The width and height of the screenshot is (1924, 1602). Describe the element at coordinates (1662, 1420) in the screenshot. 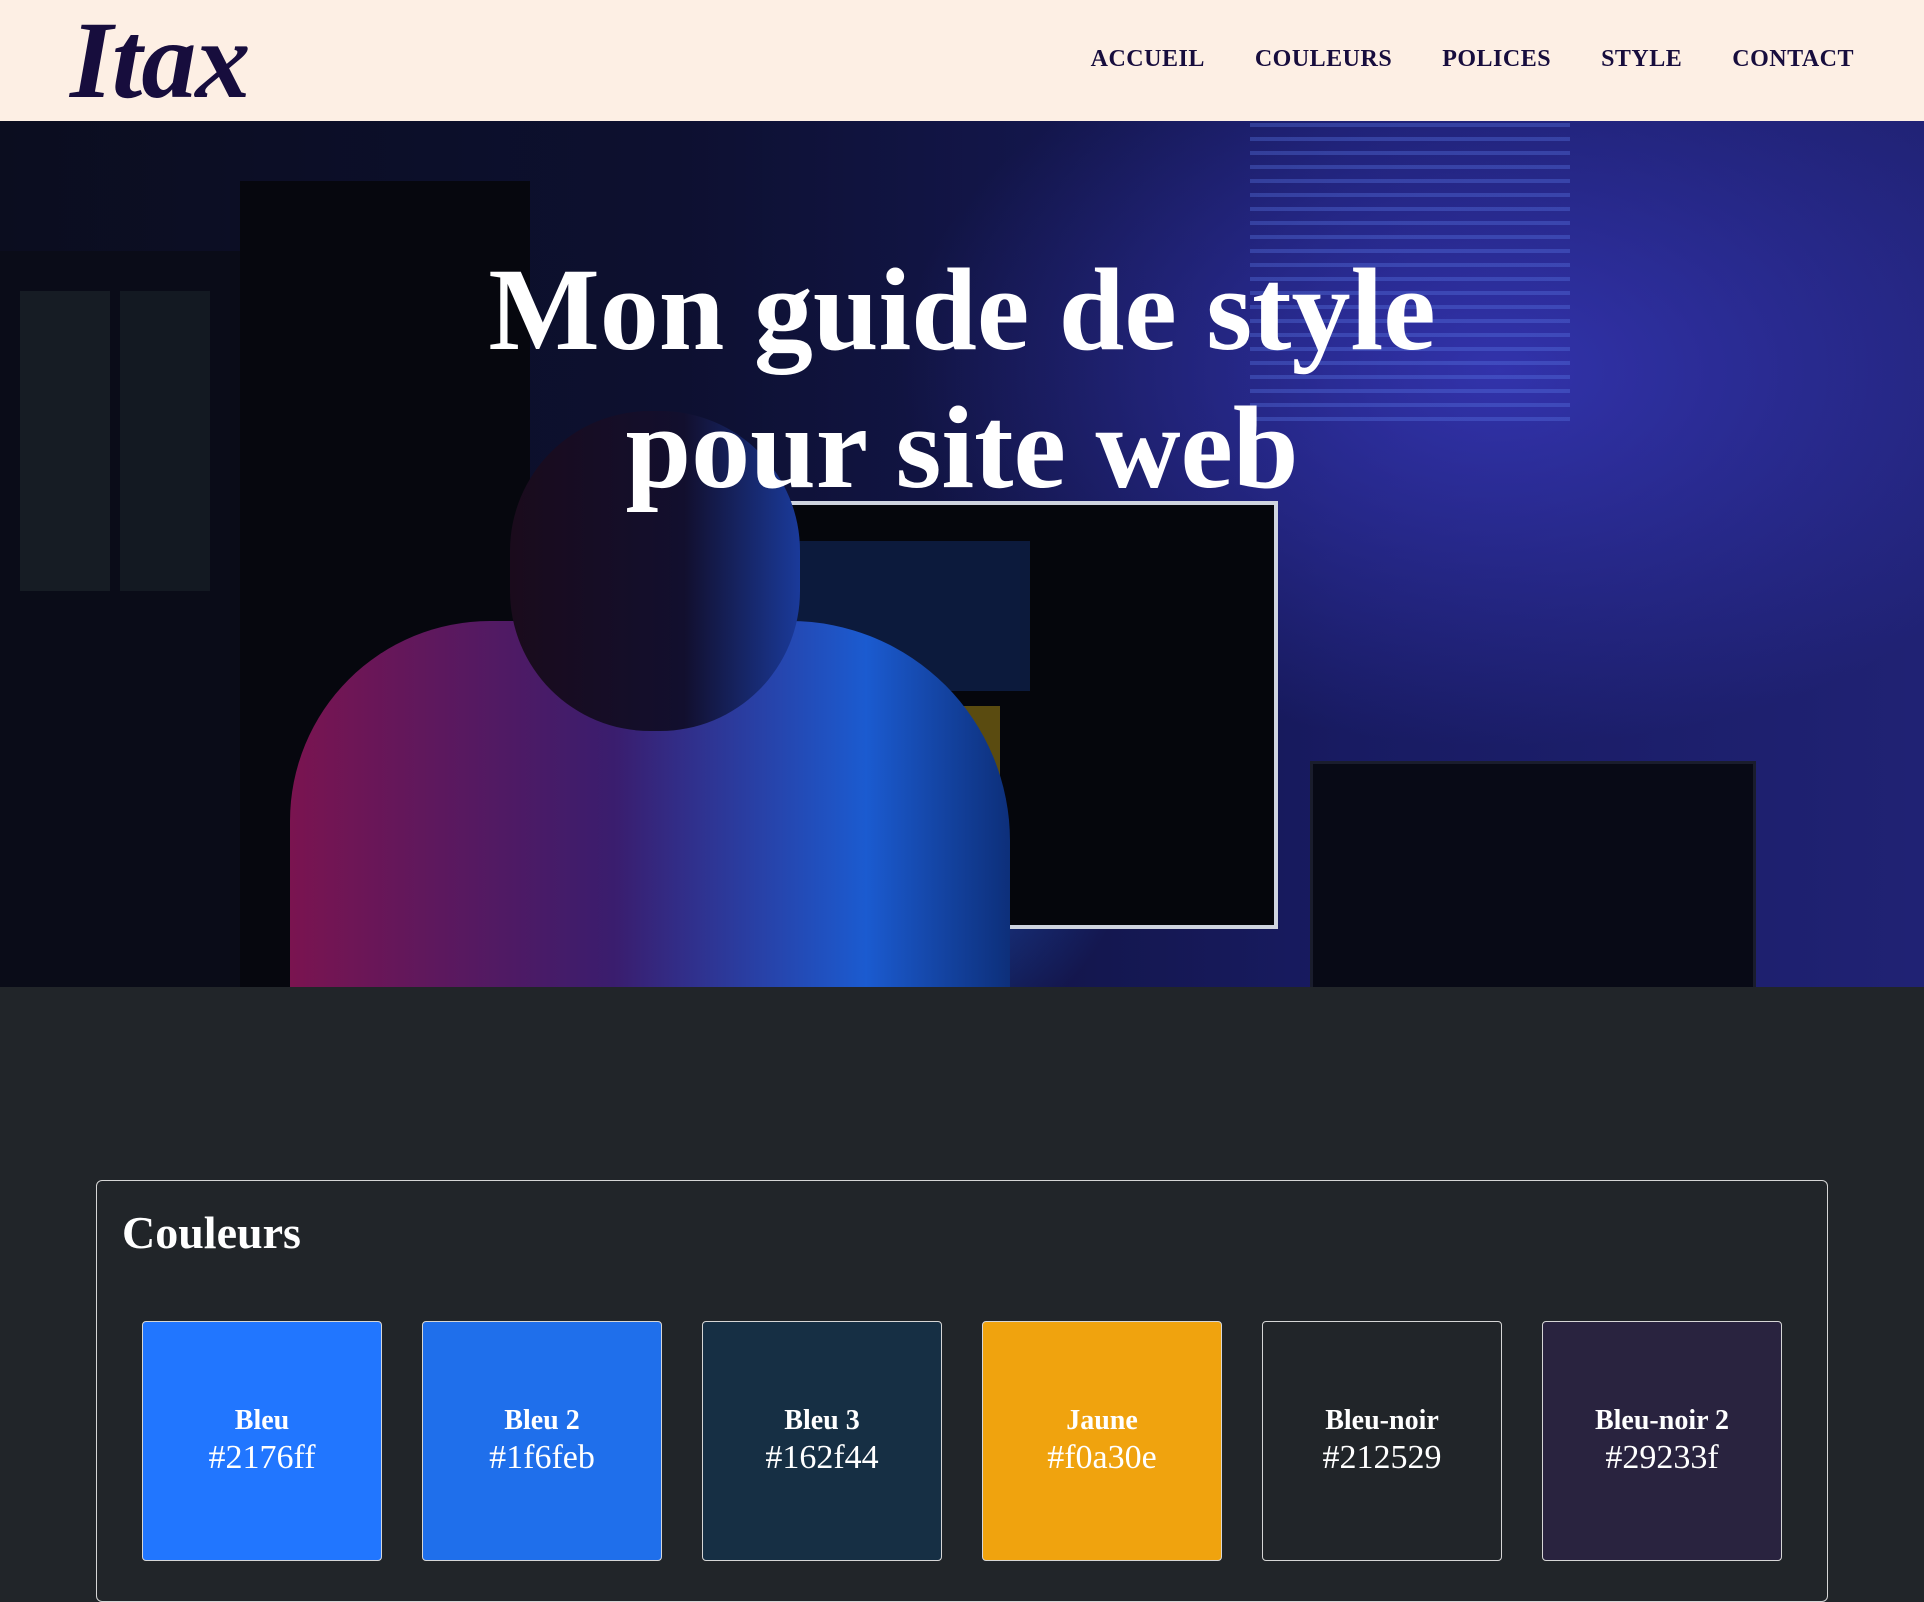

I see `swatch-name: Bleu-noir 2` at that location.